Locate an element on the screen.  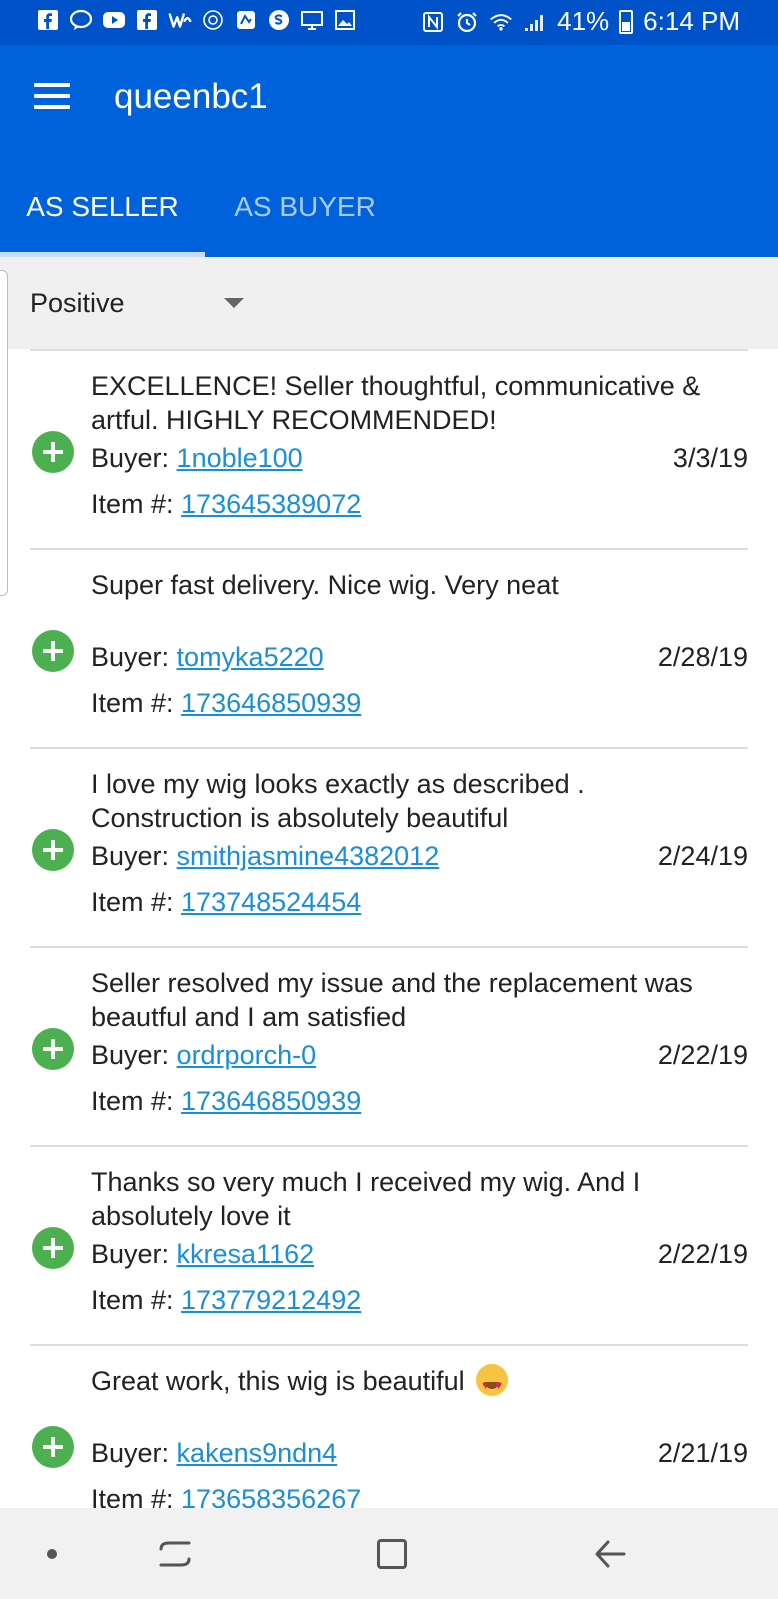
buyer-link: tomyka5220 is located at coordinates (250, 657).